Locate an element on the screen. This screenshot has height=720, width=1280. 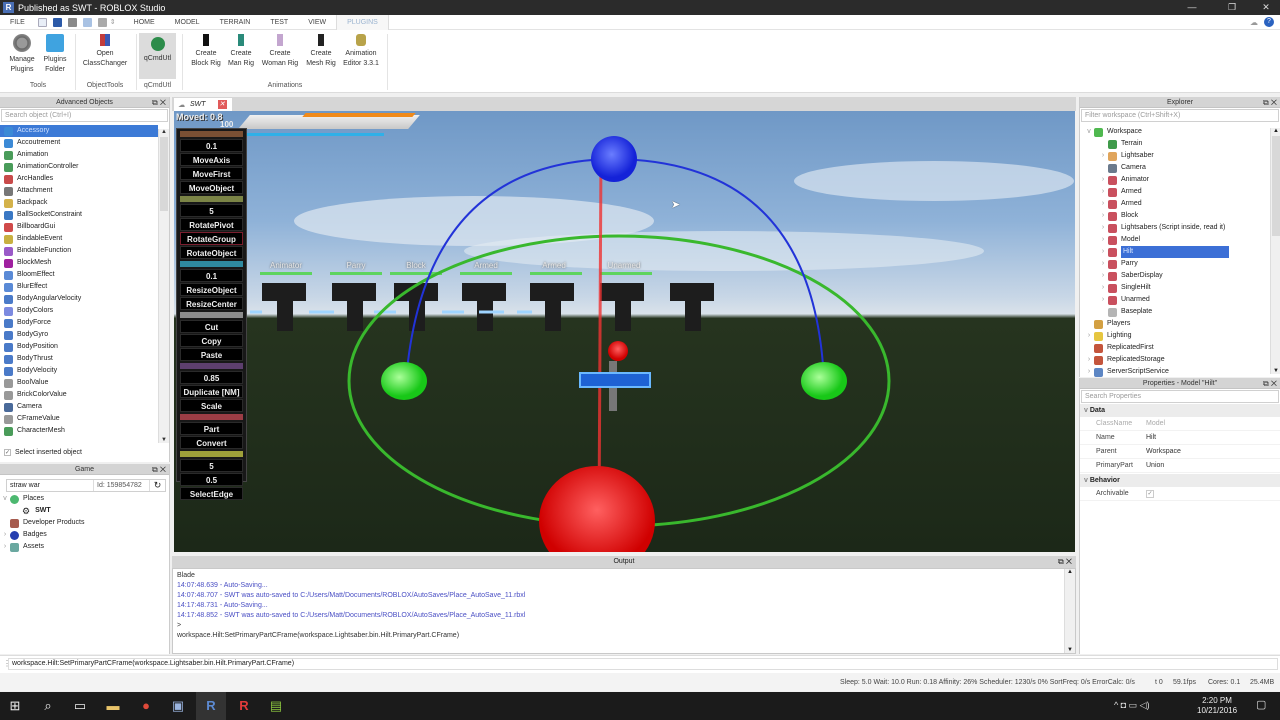
windows-start-icon: ⊞ is located at coordinates (15, 706).